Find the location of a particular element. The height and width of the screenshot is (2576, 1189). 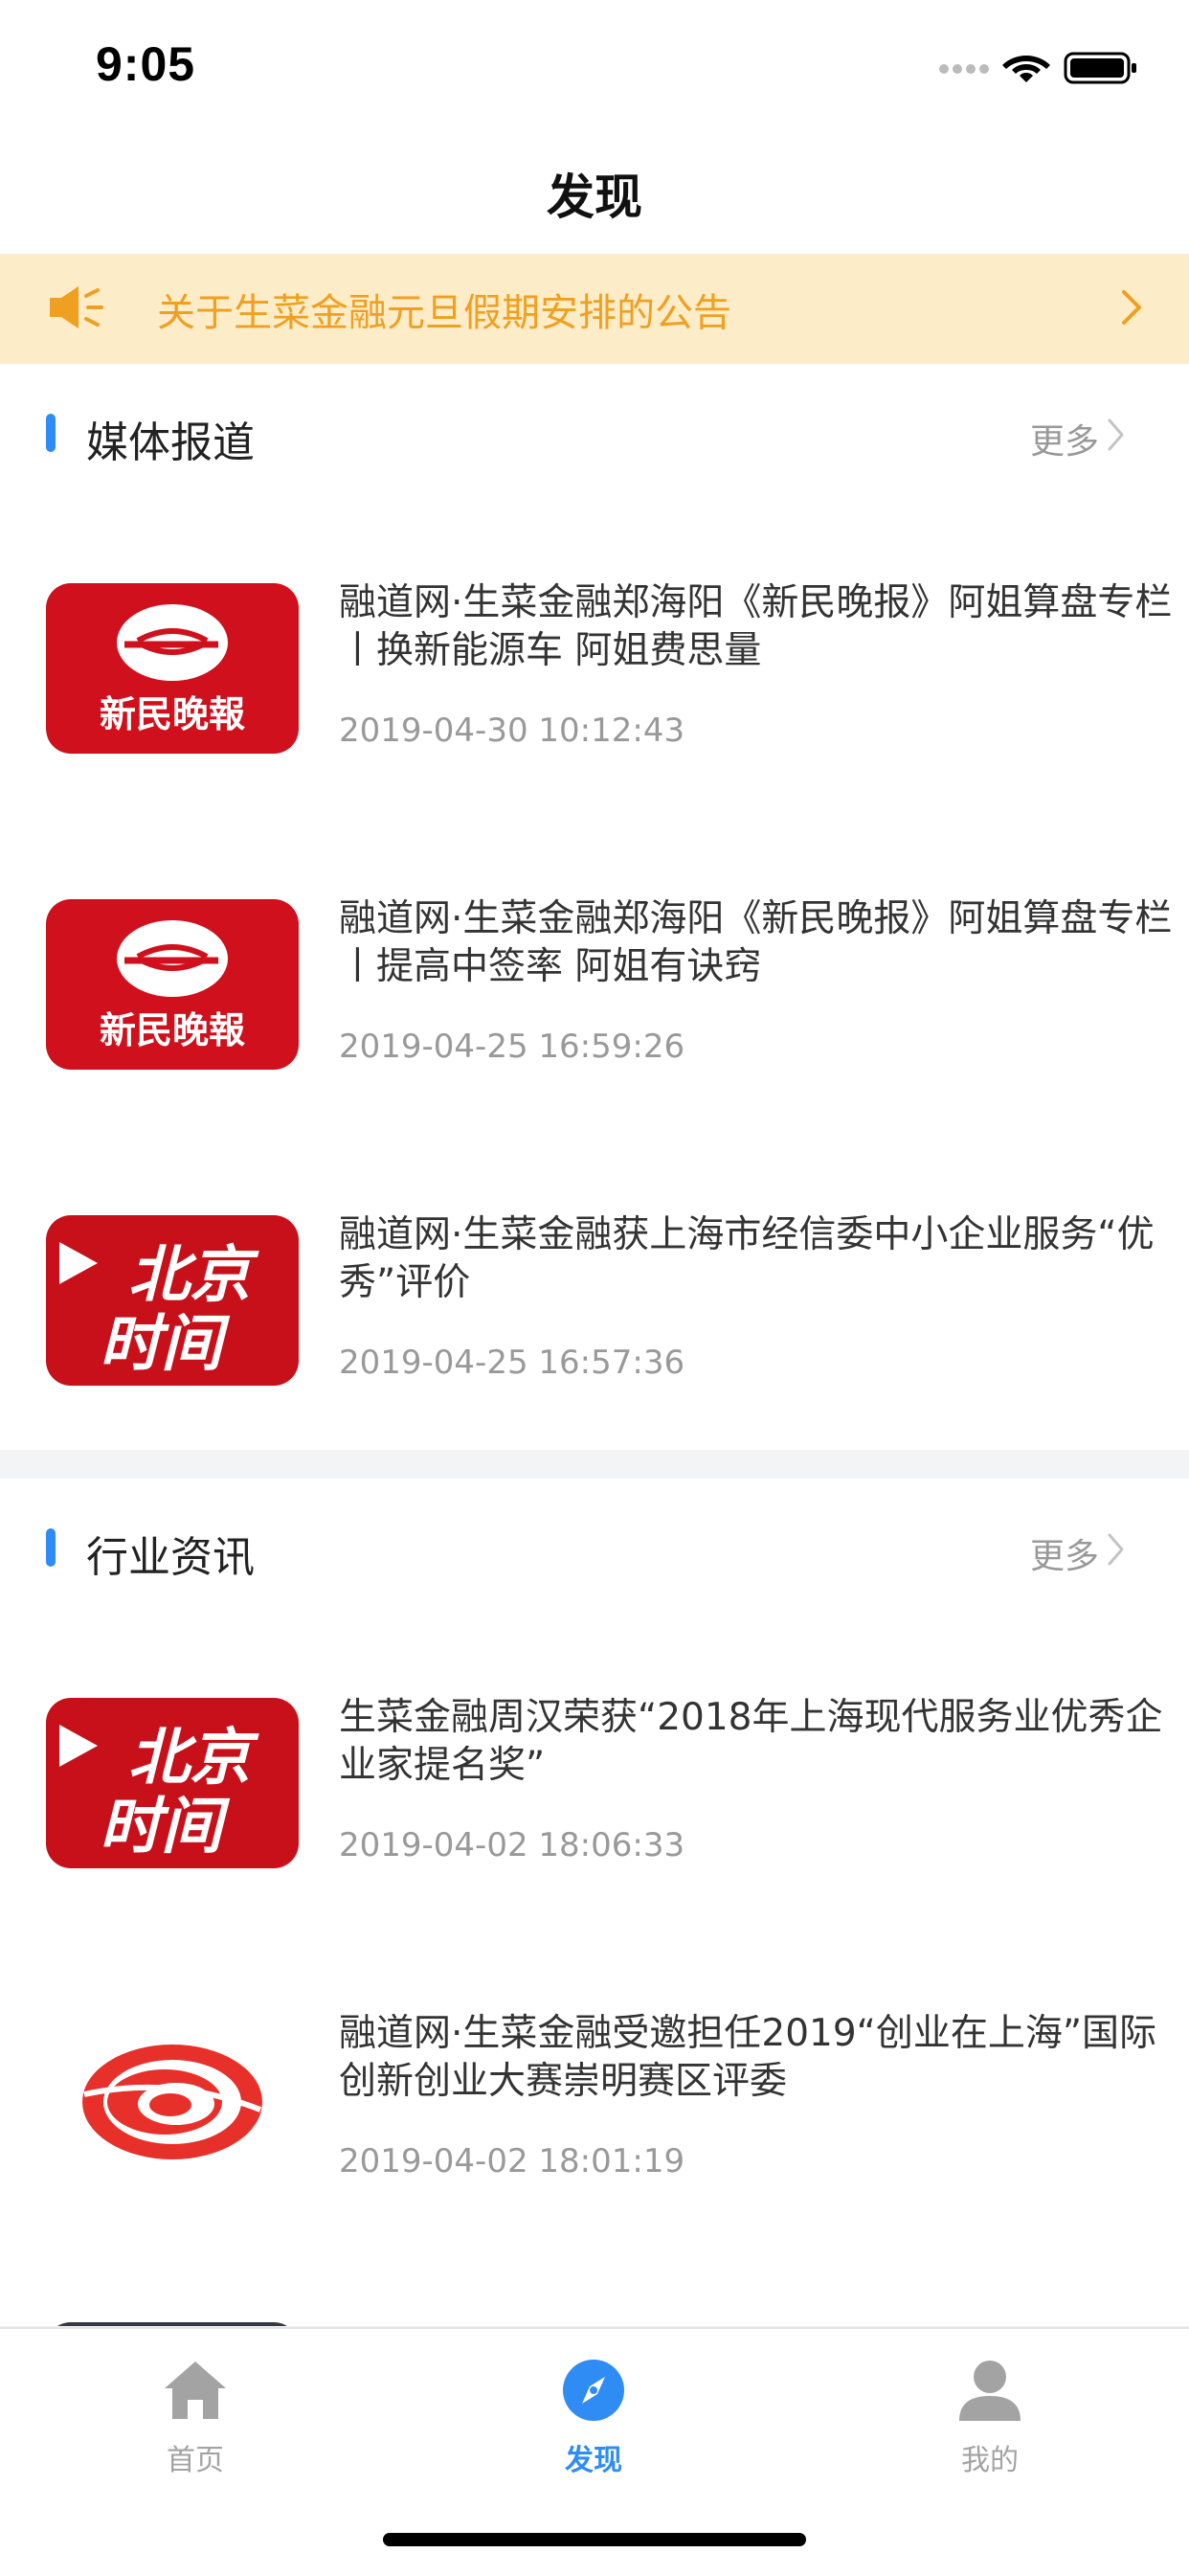

megaphone-icon is located at coordinates (76, 309).